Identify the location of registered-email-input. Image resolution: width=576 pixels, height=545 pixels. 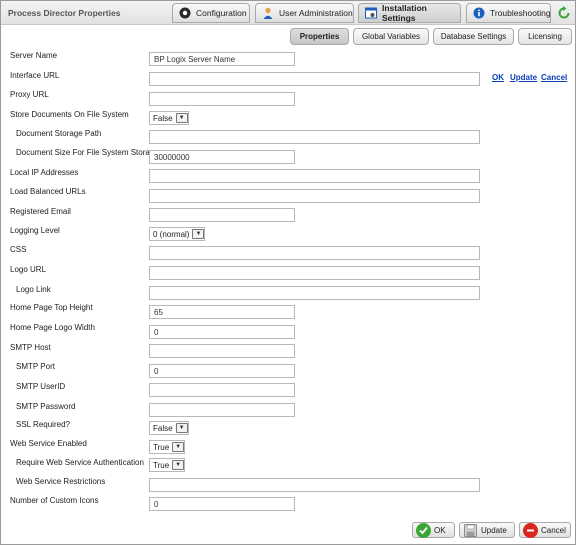
(222, 215).